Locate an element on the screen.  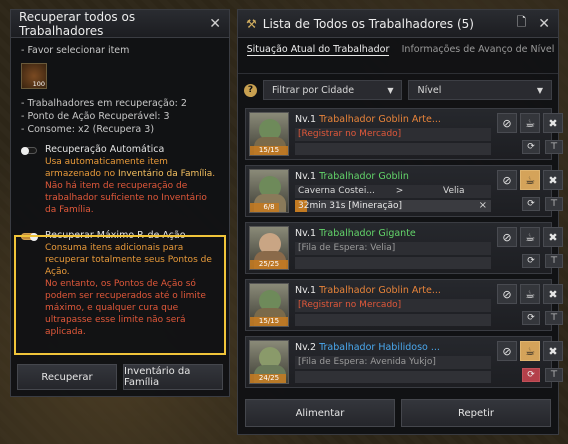
worker-name: Nv.1 Trabalhador Goblin is located at coordinates (352, 176).